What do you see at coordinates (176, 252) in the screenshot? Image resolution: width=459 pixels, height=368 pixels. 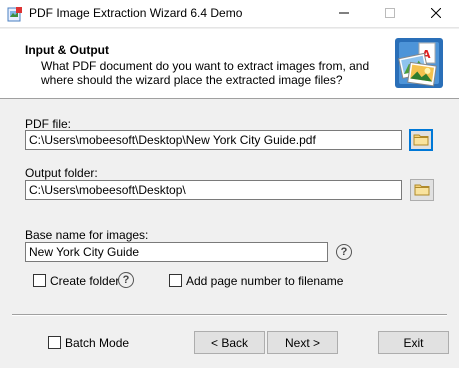 I see `base-name-field: New York City Guide` at bounding box center [176, 252].